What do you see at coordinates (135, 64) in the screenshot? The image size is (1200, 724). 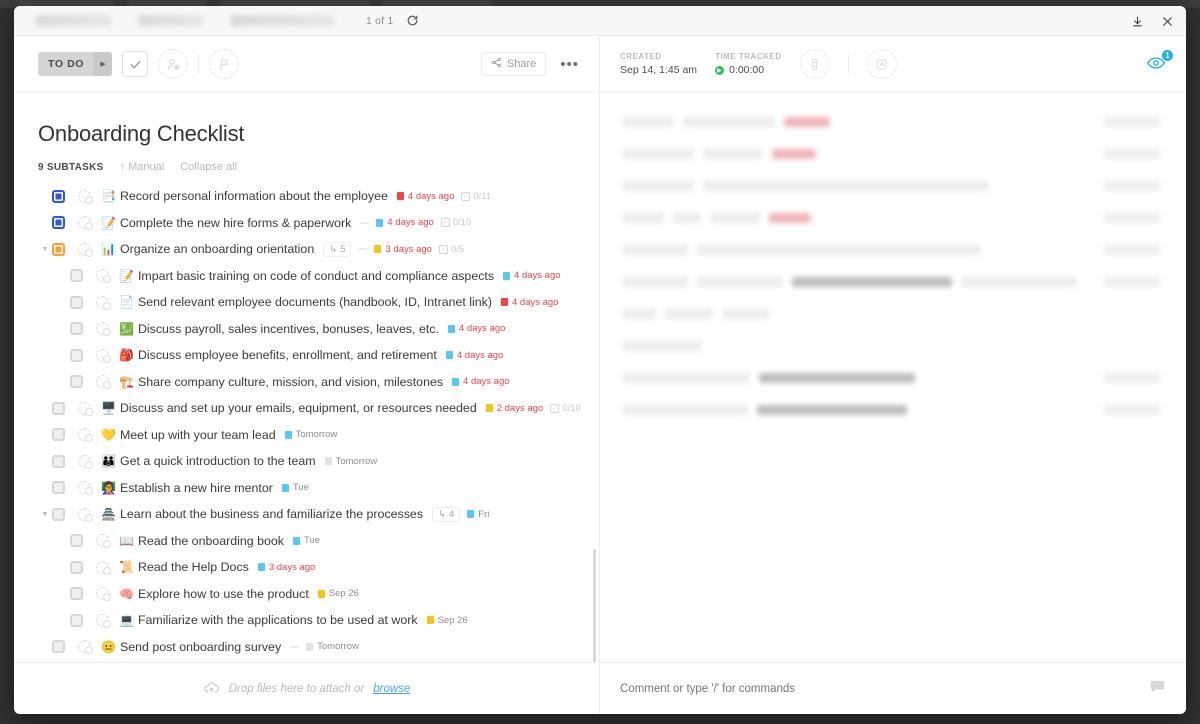 I see `mark-complete-button` at bounding box center [135, 64].